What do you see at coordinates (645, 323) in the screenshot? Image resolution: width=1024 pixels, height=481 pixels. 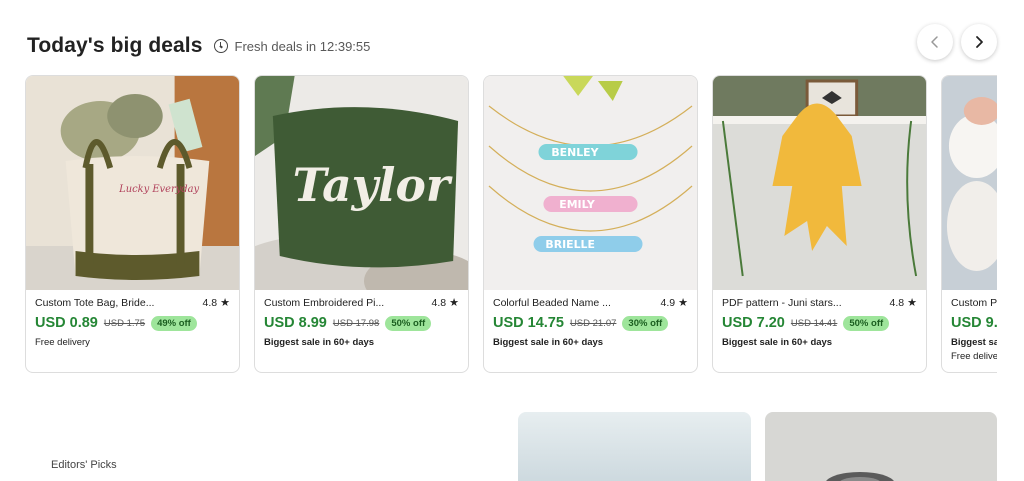 I see `discount-badge: 30% off` at bounding box center [645, 323].